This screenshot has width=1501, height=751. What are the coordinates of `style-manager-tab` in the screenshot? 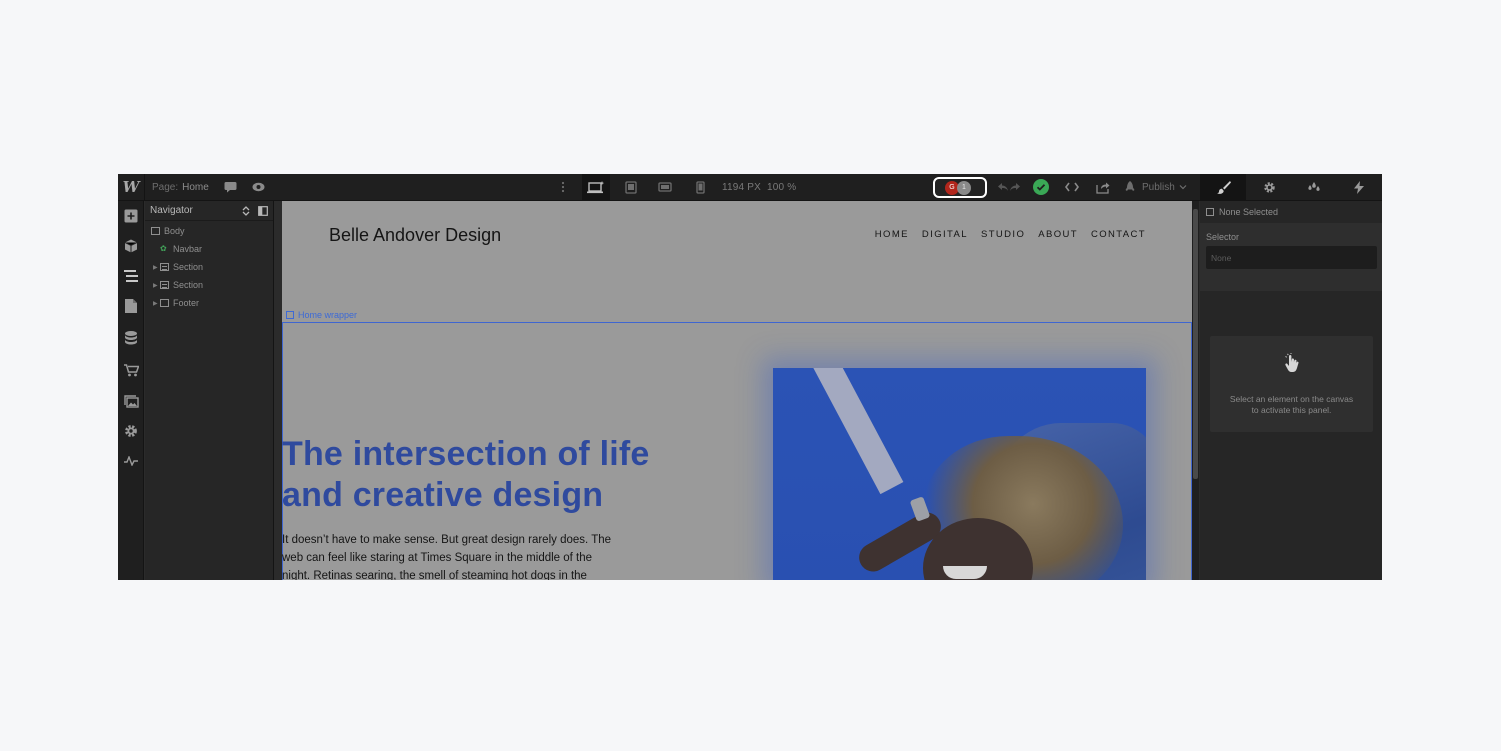 It's located at (1314, 187).